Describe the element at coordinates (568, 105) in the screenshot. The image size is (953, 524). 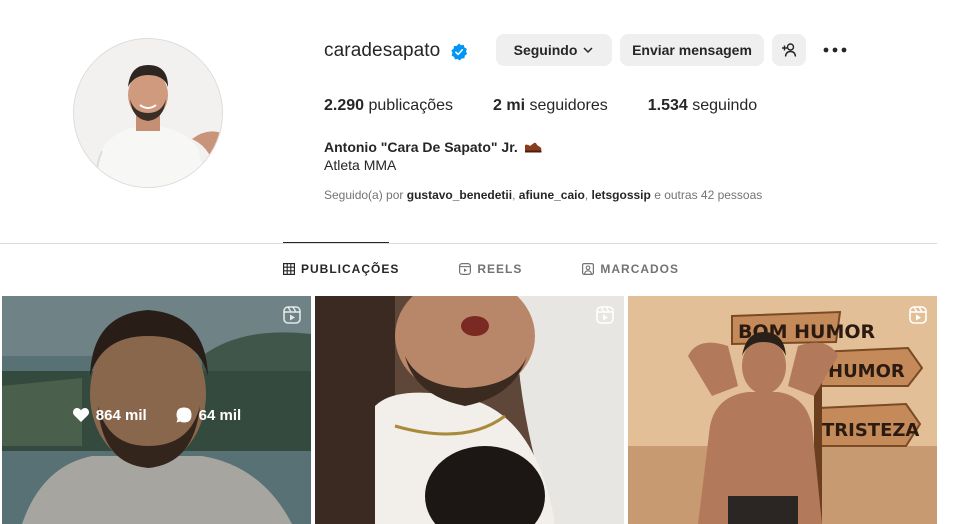
I see `followers-count-label: seguidores` at that location.